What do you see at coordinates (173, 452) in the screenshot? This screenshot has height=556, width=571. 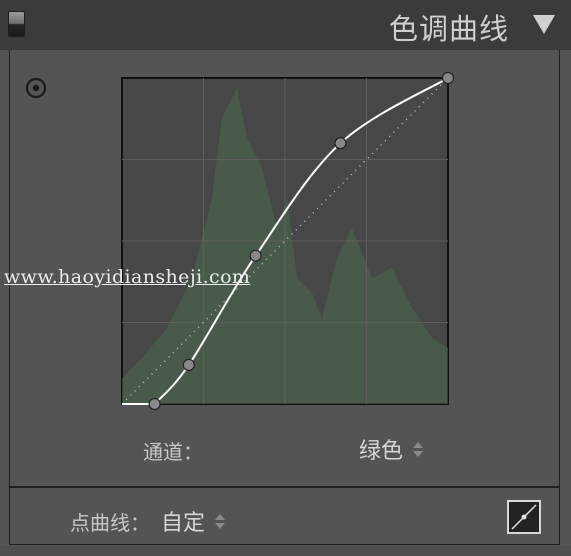 I see `channel-label: 通道：` at bounding box center [173, 452].